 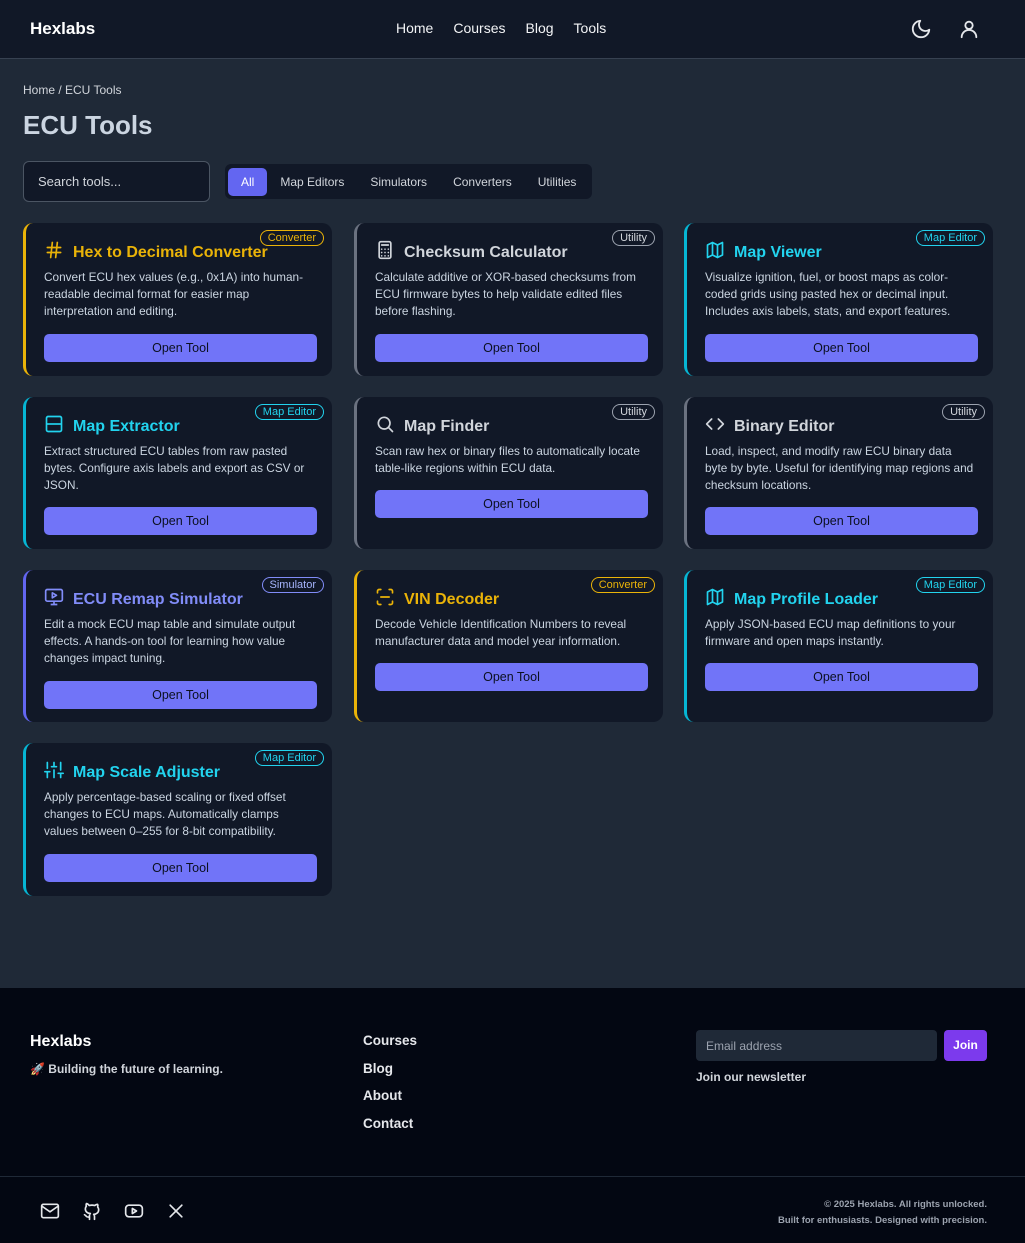 I want to click on tool-title: Map Extractor, so click(x=126, y=426).